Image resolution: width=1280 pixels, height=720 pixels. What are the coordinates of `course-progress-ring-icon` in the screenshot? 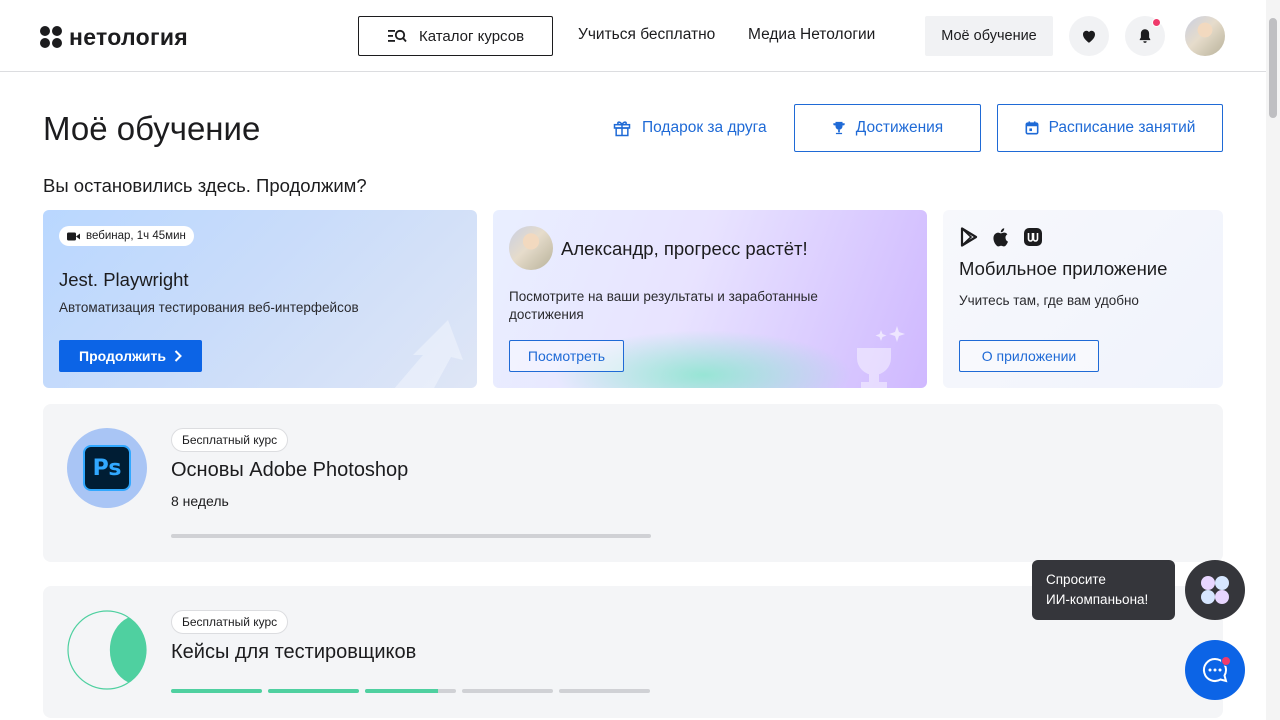 It's located at (107, 650).